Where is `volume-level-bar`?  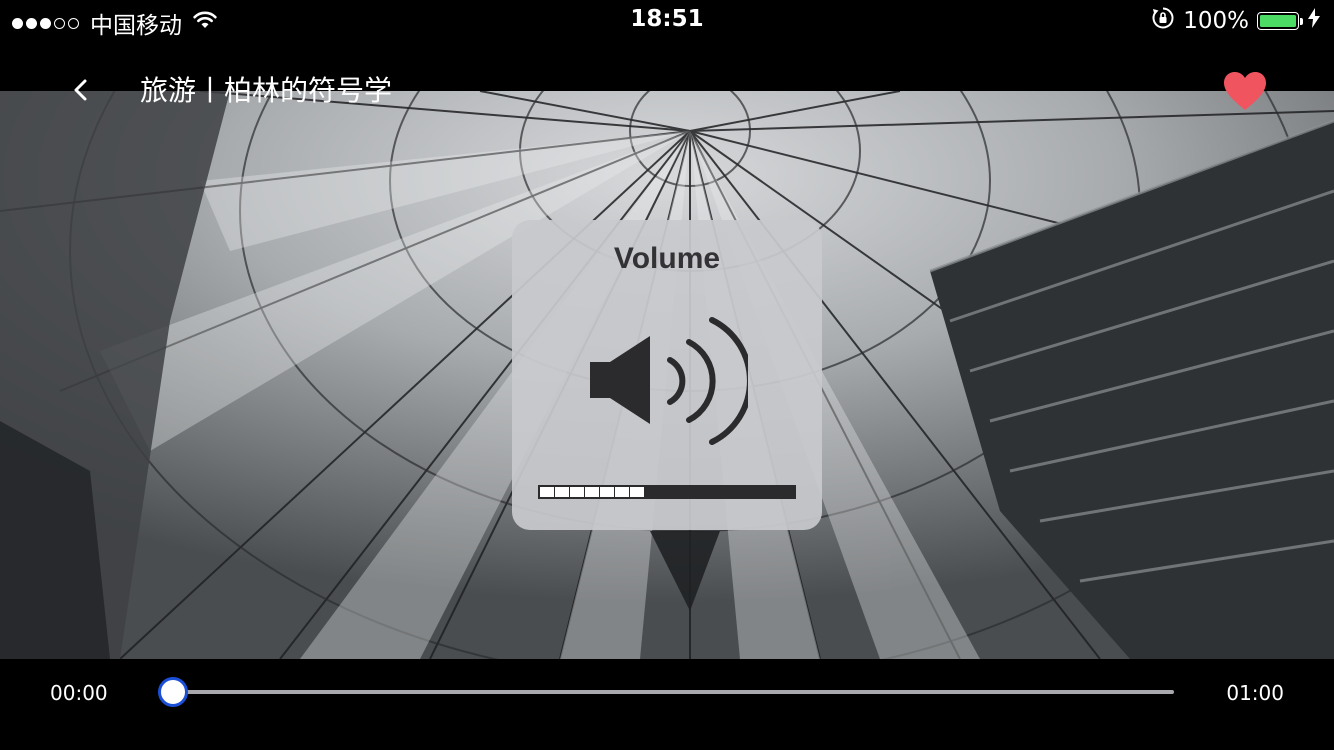
volume-level-bar is located at coordinates (667, 492).